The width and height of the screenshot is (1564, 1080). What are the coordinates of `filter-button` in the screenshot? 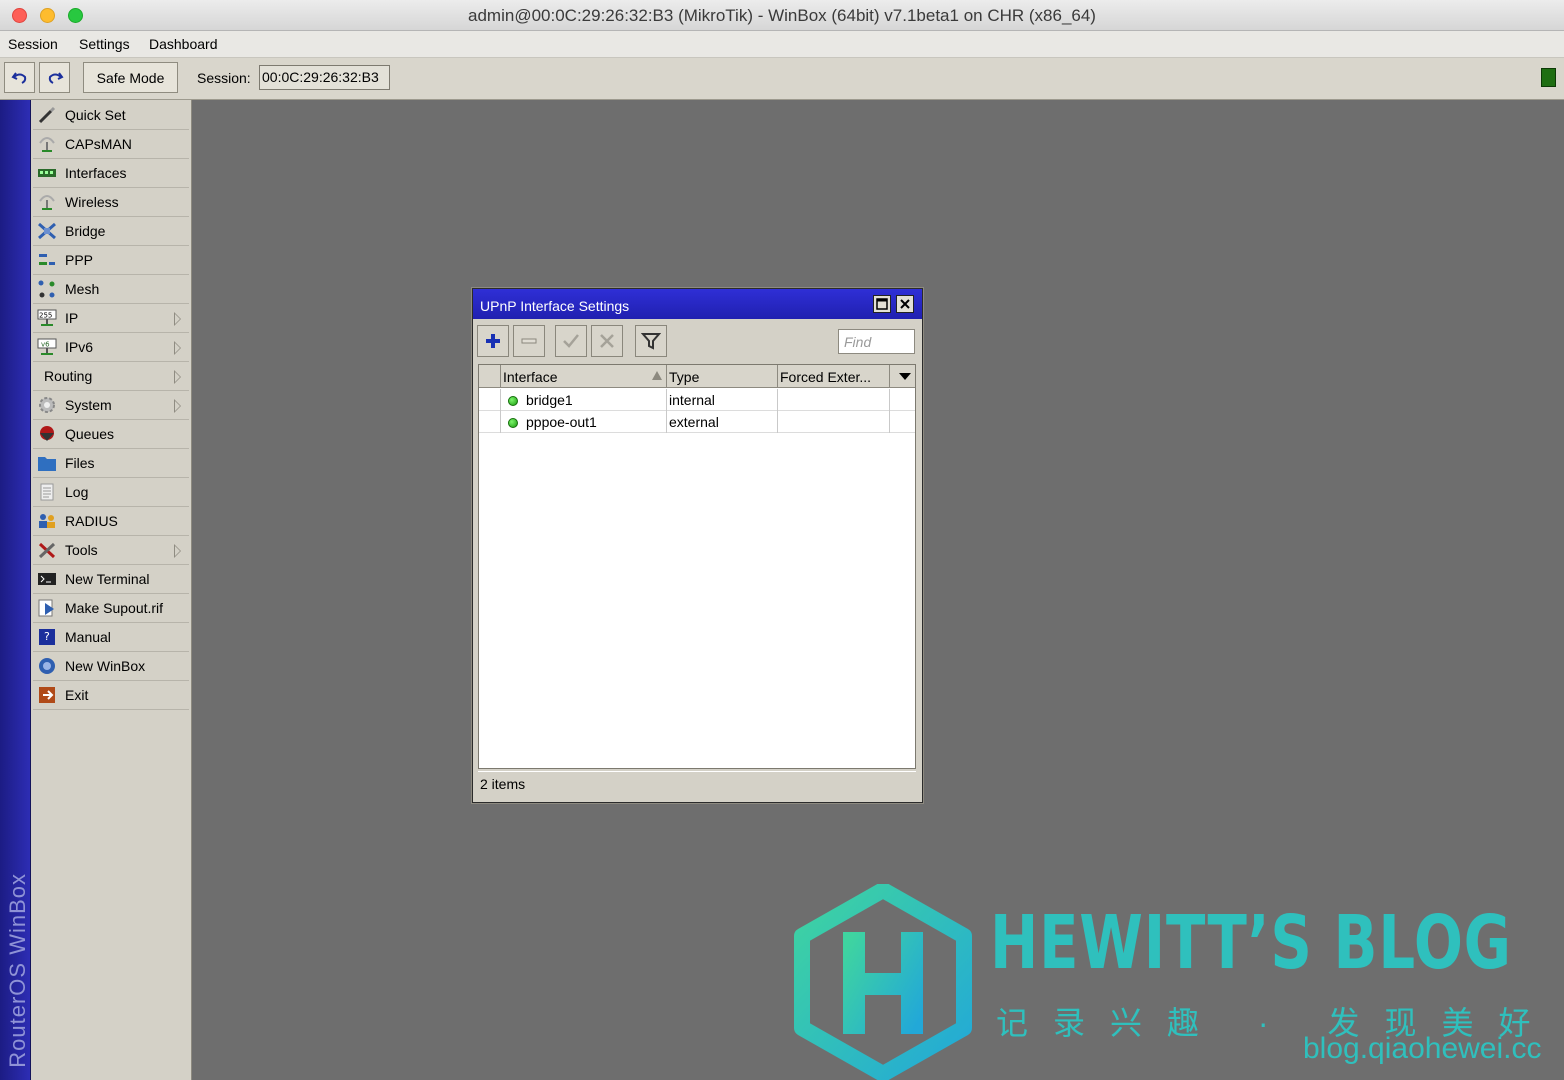 It's located at (651, 341).